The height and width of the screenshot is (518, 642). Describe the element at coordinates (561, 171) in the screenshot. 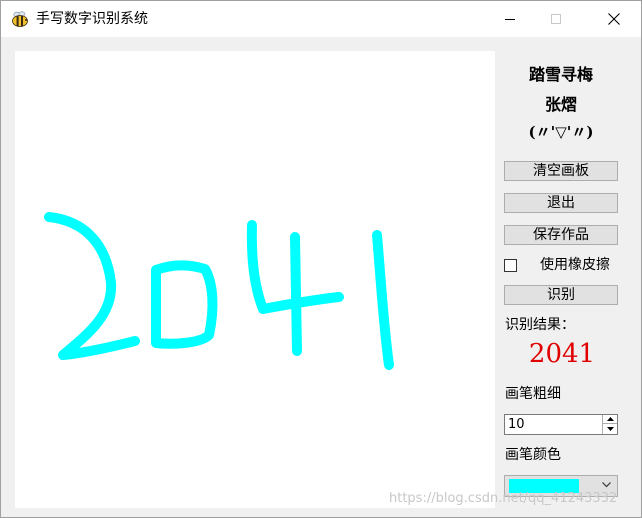

I see `clear-canvas-button: 清空画板` at that location.